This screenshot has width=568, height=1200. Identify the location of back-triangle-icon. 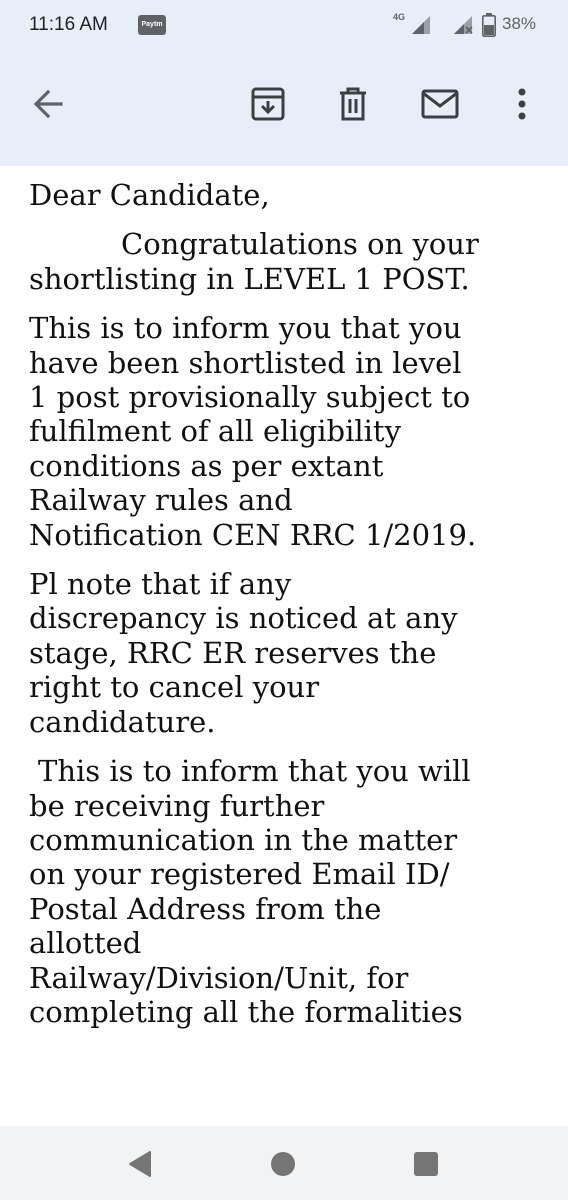
(140, 1164).